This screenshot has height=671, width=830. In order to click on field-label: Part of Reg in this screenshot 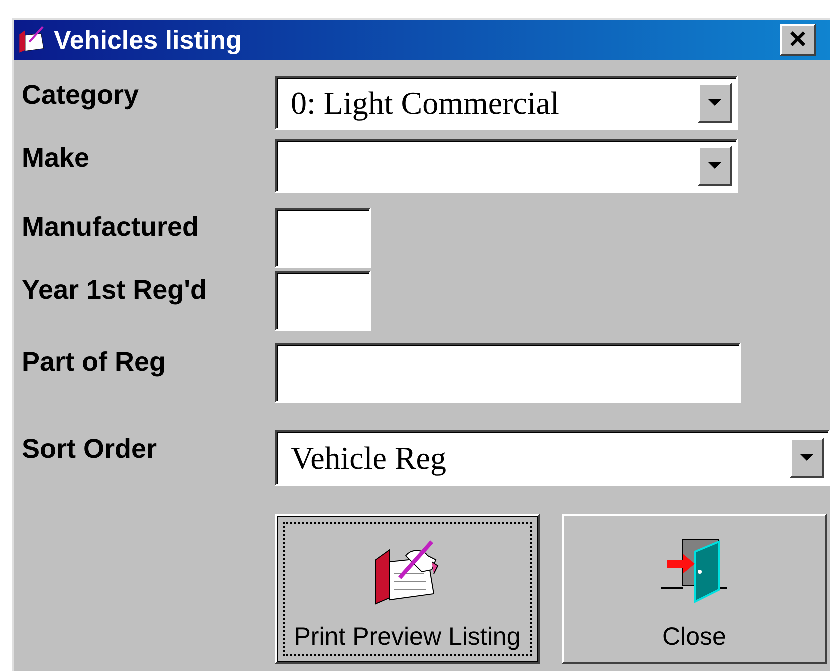, I will do `click(95, 362)`.